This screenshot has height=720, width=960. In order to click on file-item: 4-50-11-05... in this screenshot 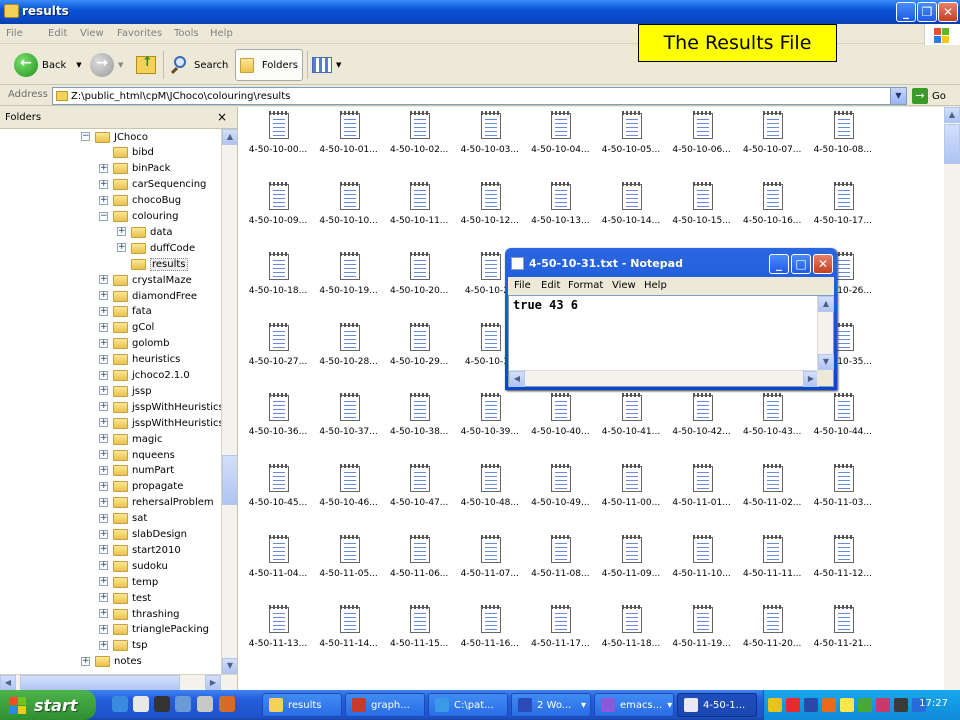, I will do `click(349, 560)`.